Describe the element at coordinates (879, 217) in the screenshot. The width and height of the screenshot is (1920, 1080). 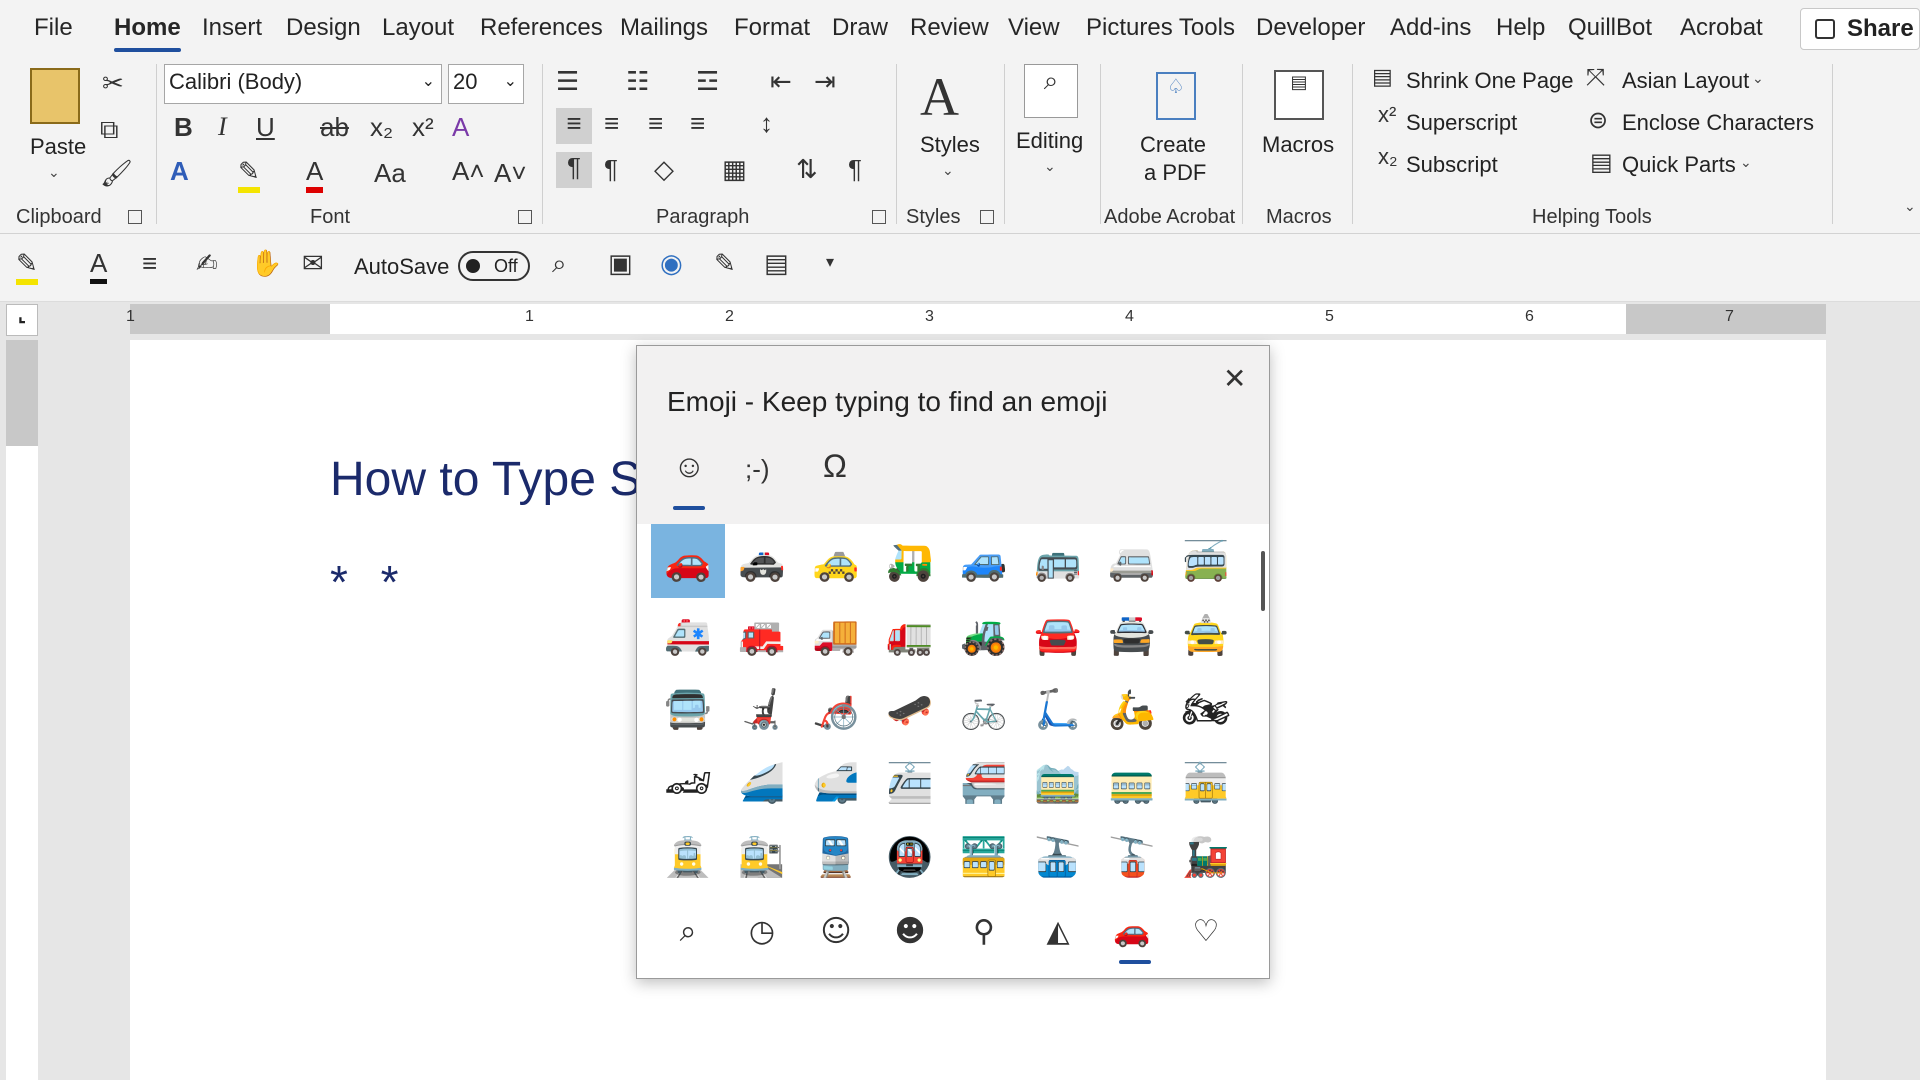
I see `paragraph-launcher-icon` at that location.